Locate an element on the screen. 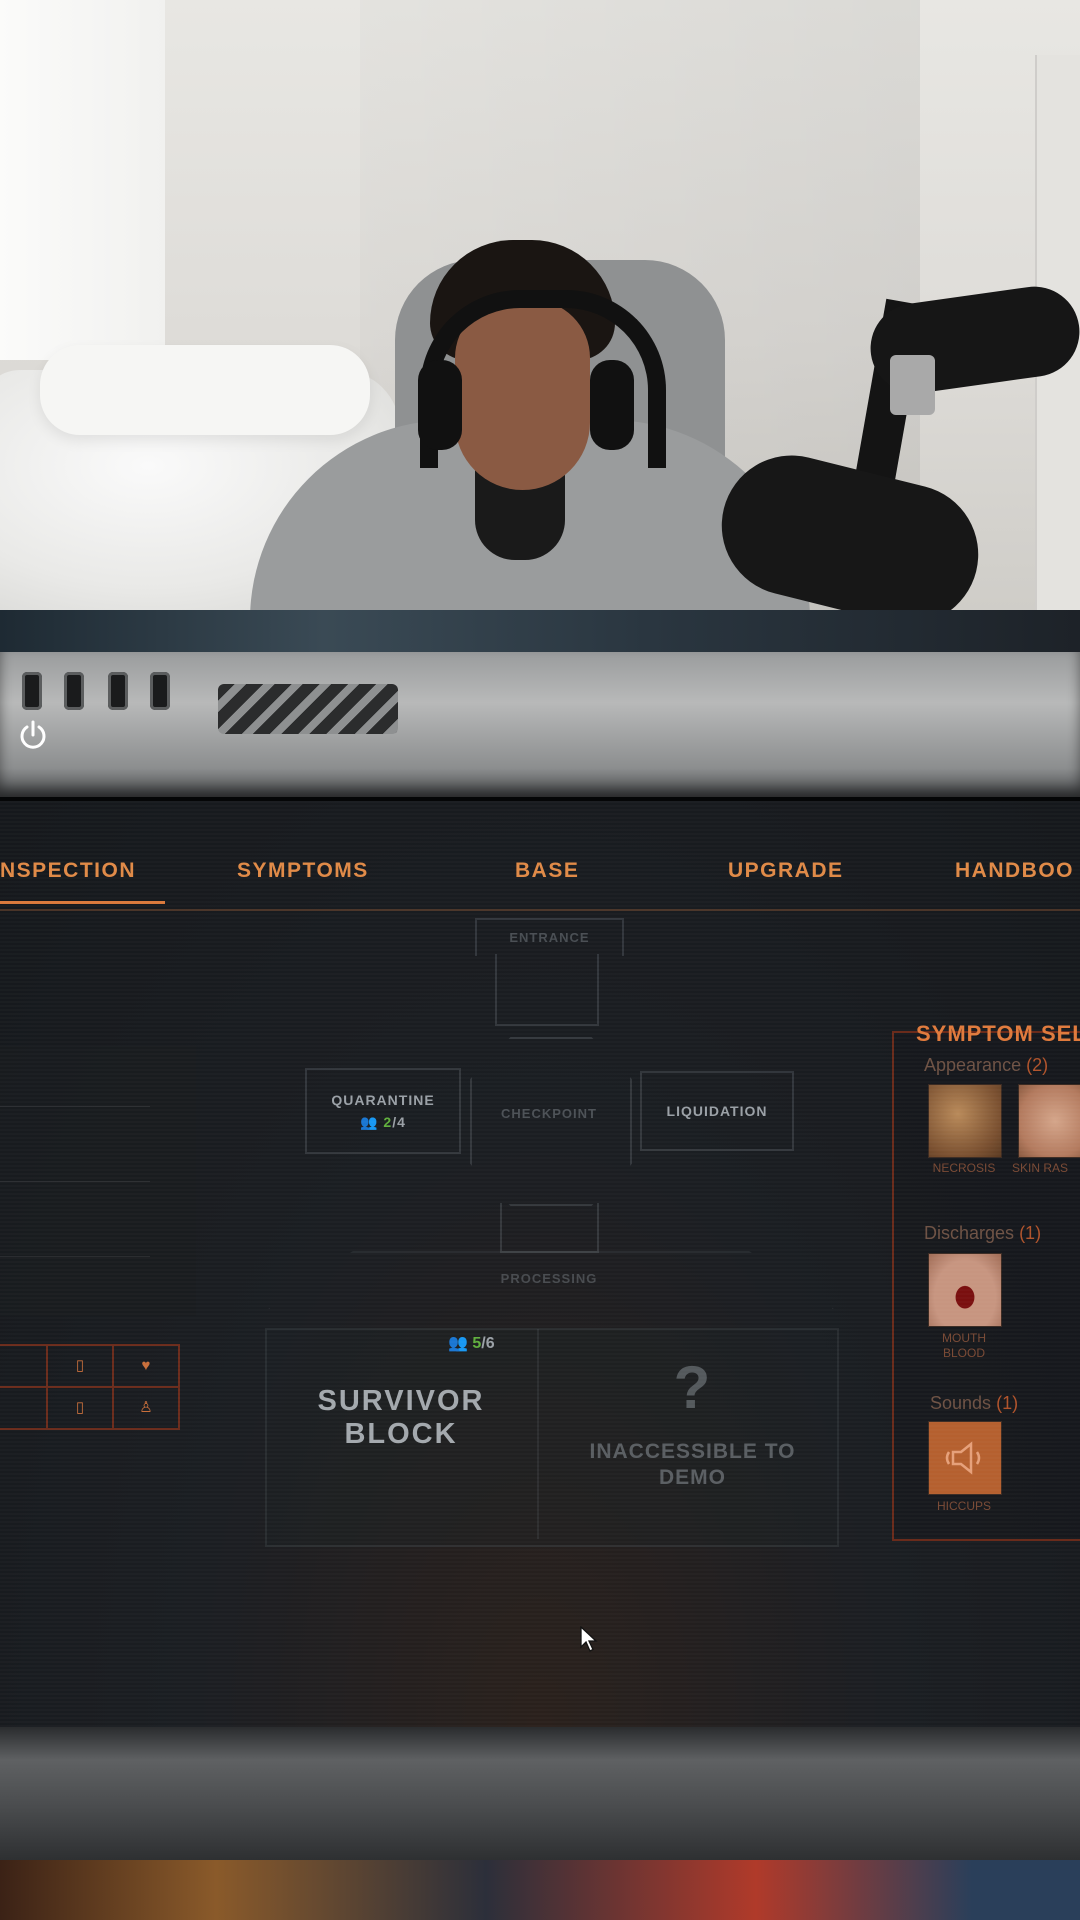  map-liquidation: LIQUIDATION is located at coordinates (717, 1111).